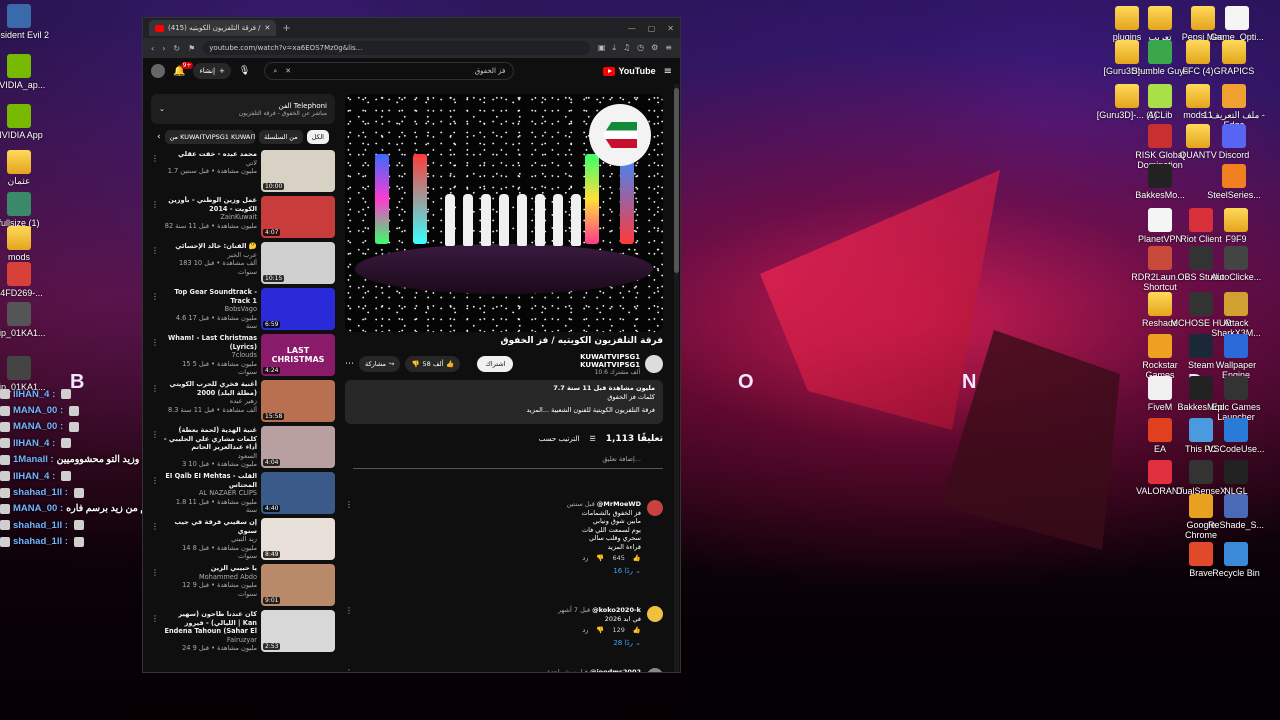  I want to click on desktop-icon: Discord, so click(1234, 142).